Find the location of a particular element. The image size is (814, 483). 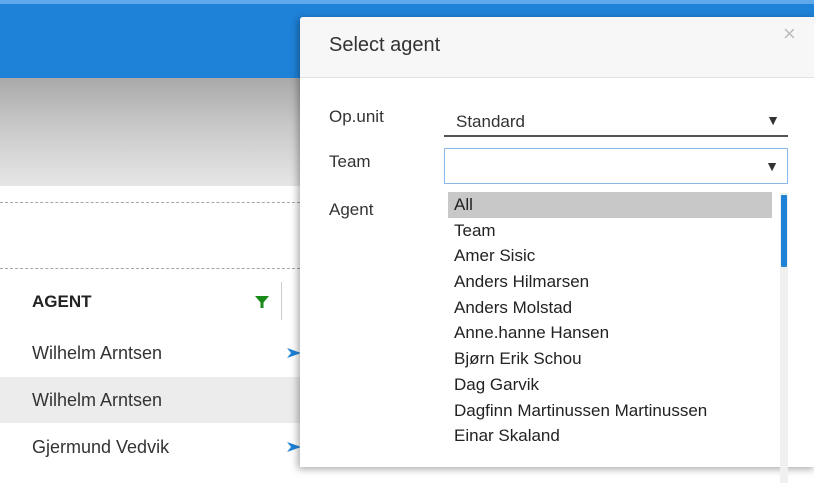

list-item: Bjørn Erik Schou is located at coordinates (610, 359).